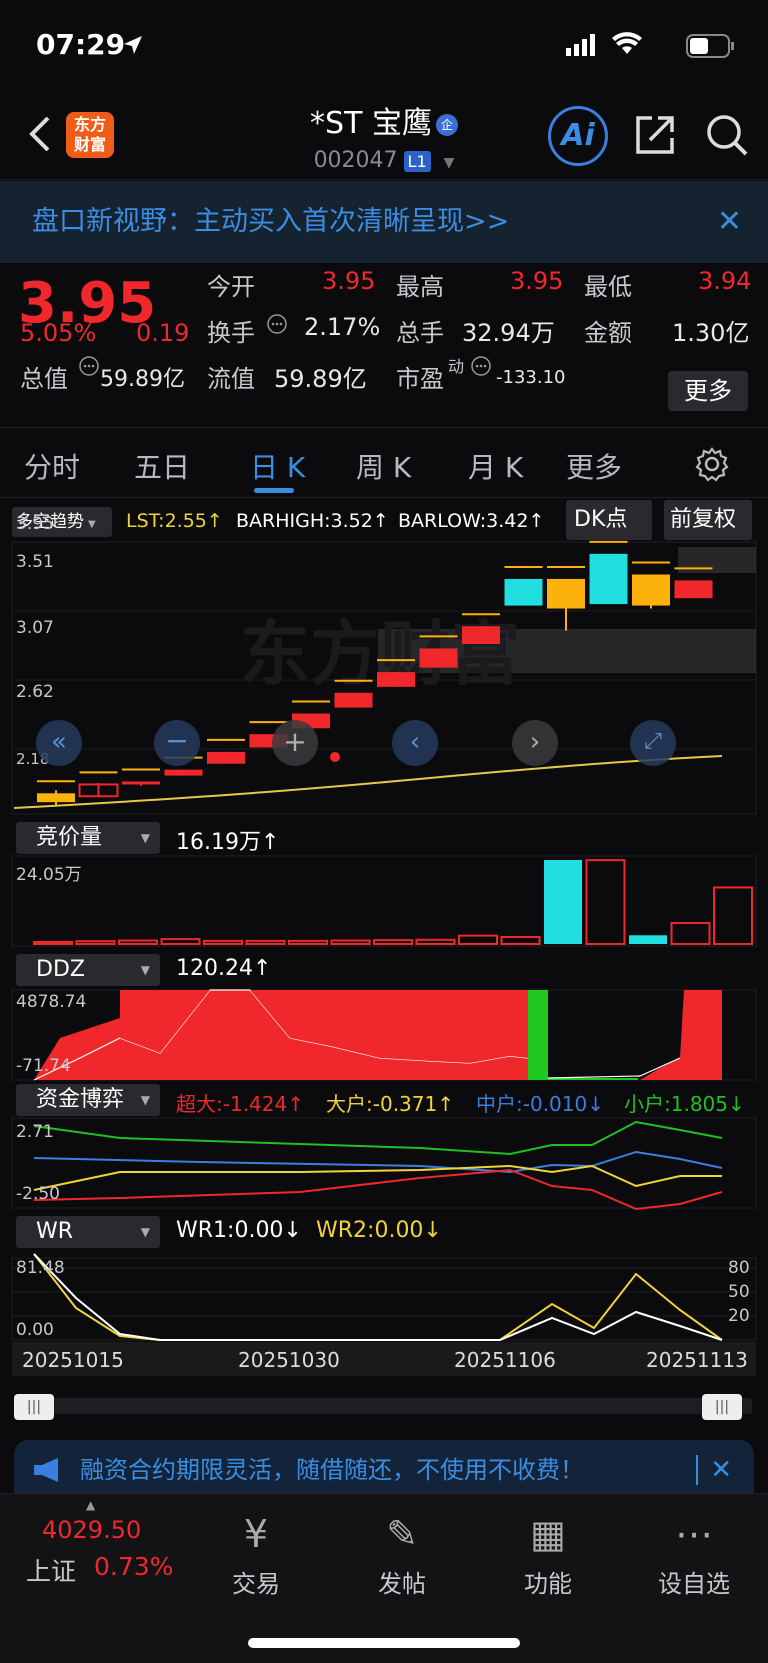 This screenshot has width=768, height=1663. Describe the element at coordinates (59, 743) in the screenshot. I see `rewind-icon: «` at that location.